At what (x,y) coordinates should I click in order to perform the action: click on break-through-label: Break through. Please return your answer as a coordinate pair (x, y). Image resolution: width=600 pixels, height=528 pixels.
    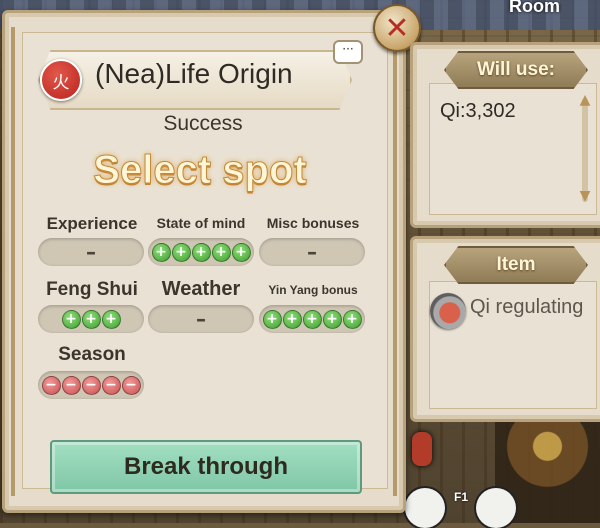
    Looking at the image, I should click on (205, 466).